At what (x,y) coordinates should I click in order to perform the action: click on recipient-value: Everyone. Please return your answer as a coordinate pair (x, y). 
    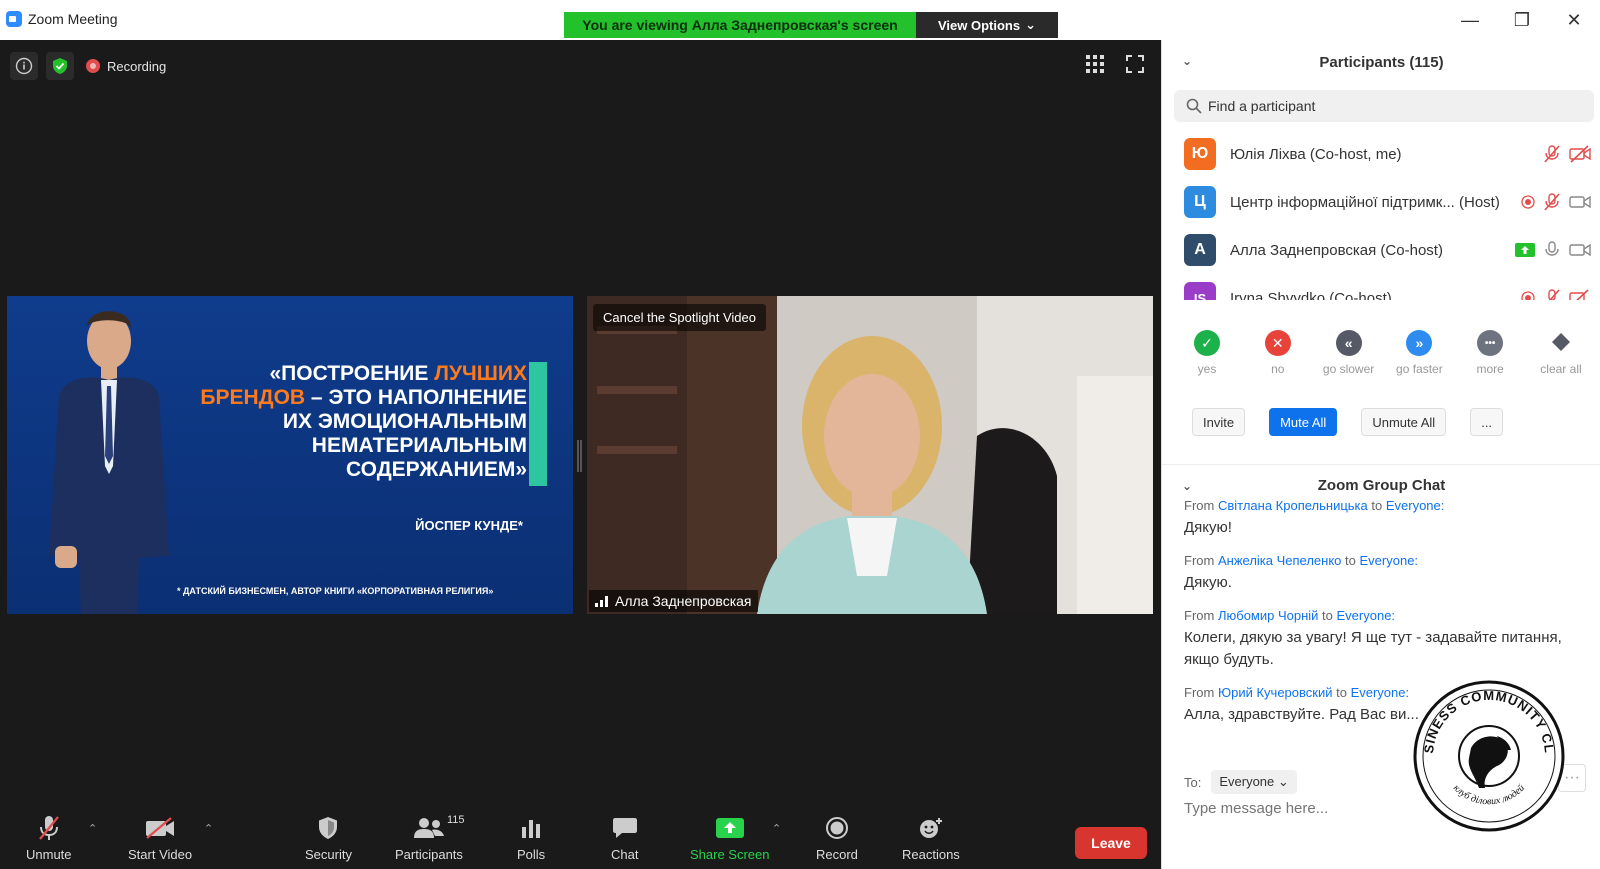
    Looking at the image, I should click on (1247, 781).